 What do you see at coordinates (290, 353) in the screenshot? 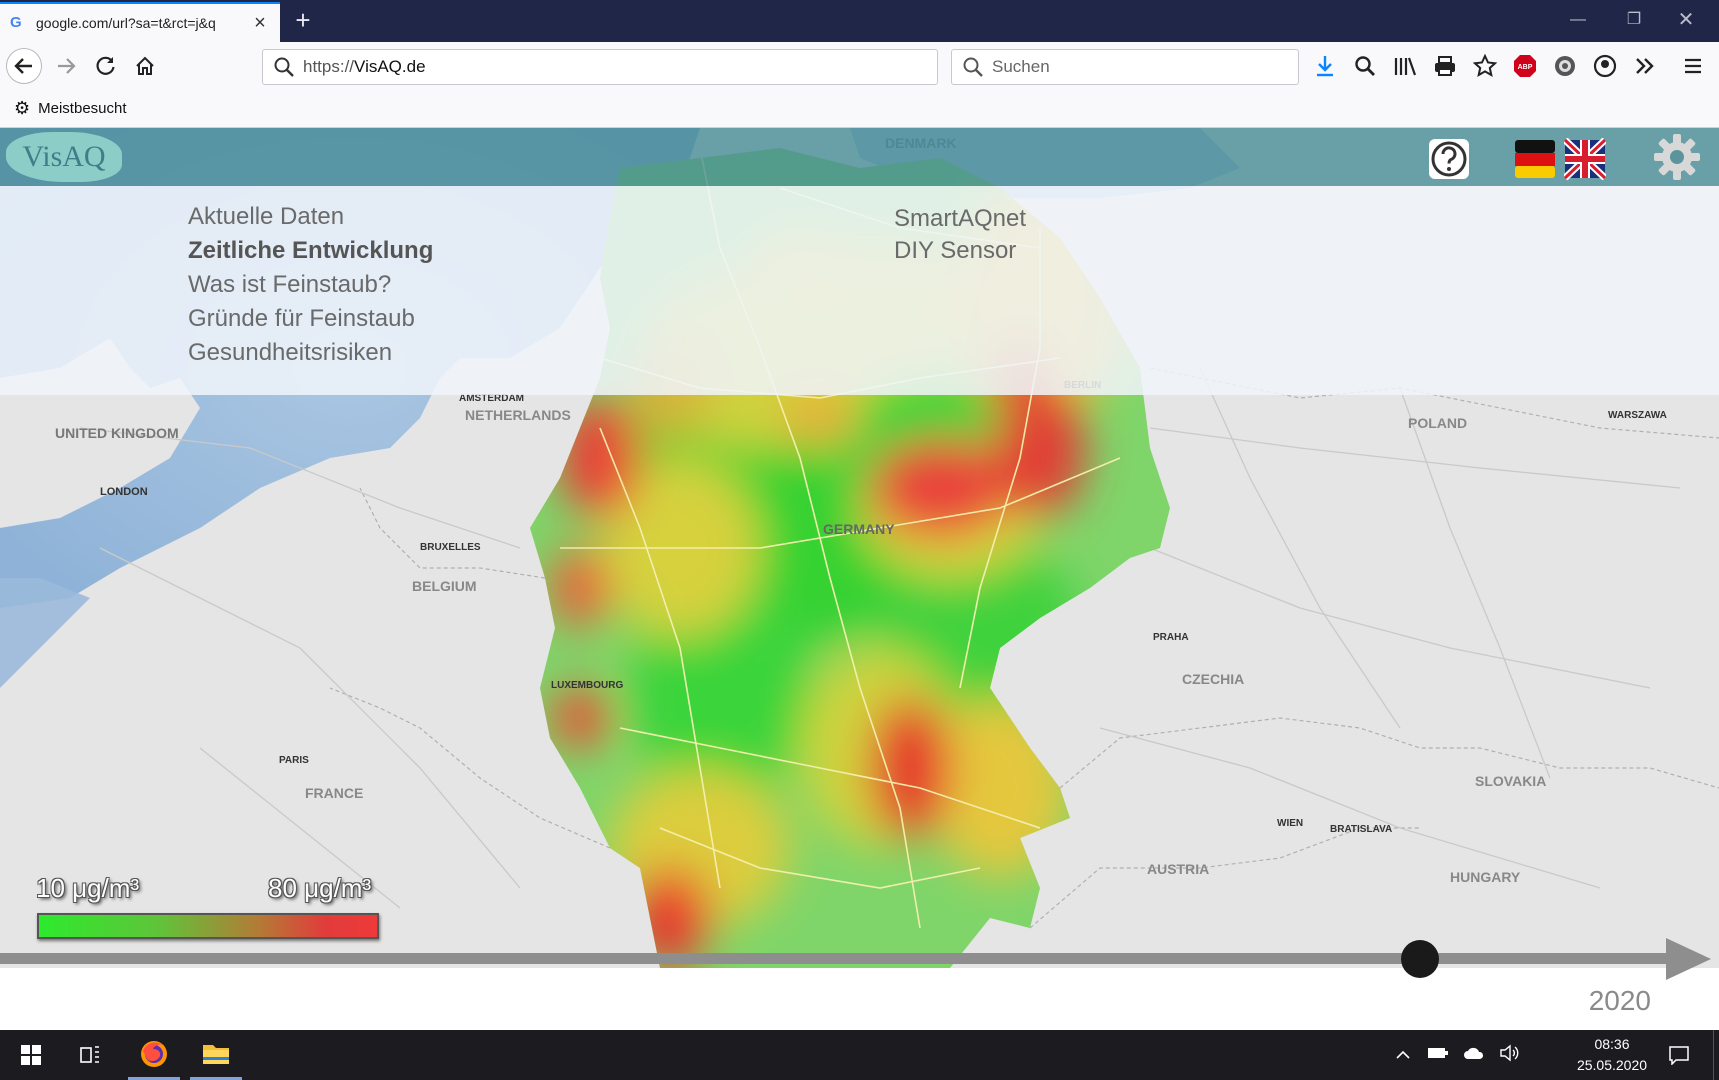
I see `menu-item-gesundheitsrisiken: Gesundheitsrisiken` at bounding box center [290, 353].